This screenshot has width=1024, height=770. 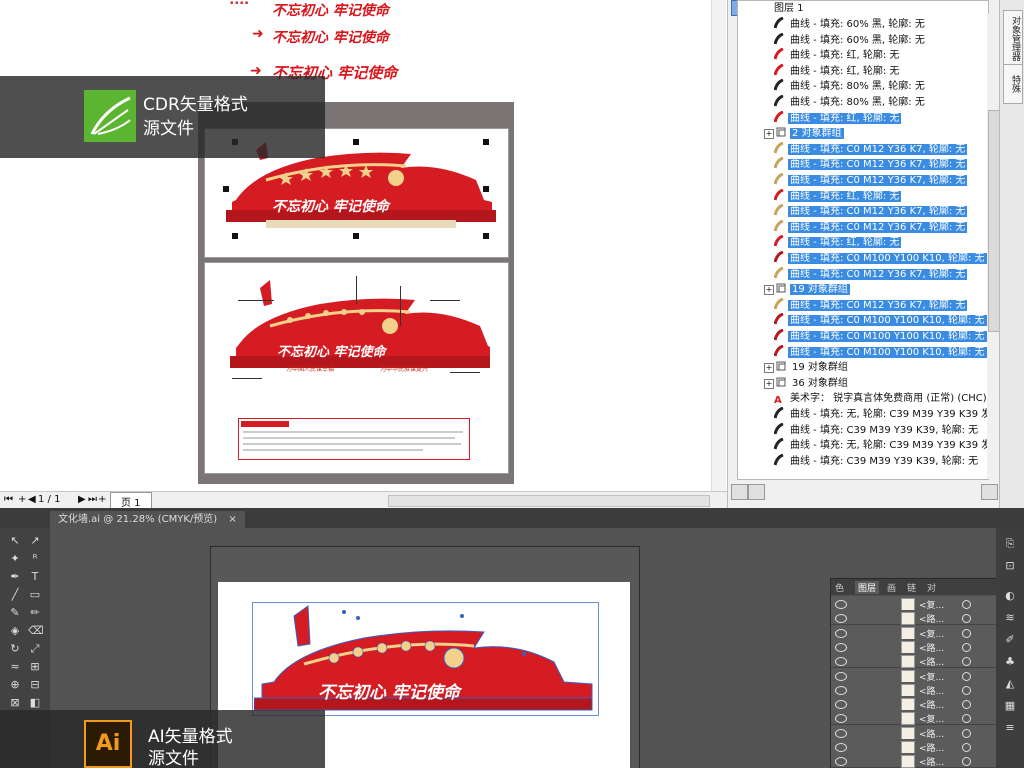 I want to click on direct-selection-tool-icon: ↗, so click(x=35, y=541).